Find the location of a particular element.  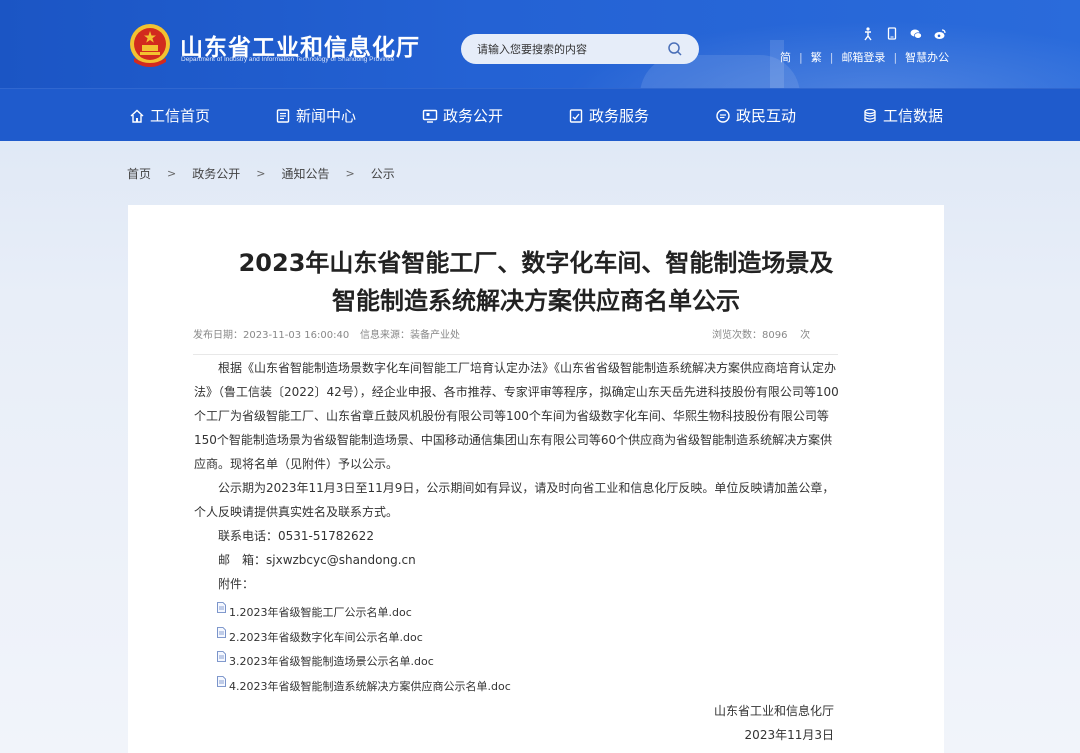

top-links: 简 | 繁 | 邮箱登录 | 智慧办公 is located at coordinates (864, 57).